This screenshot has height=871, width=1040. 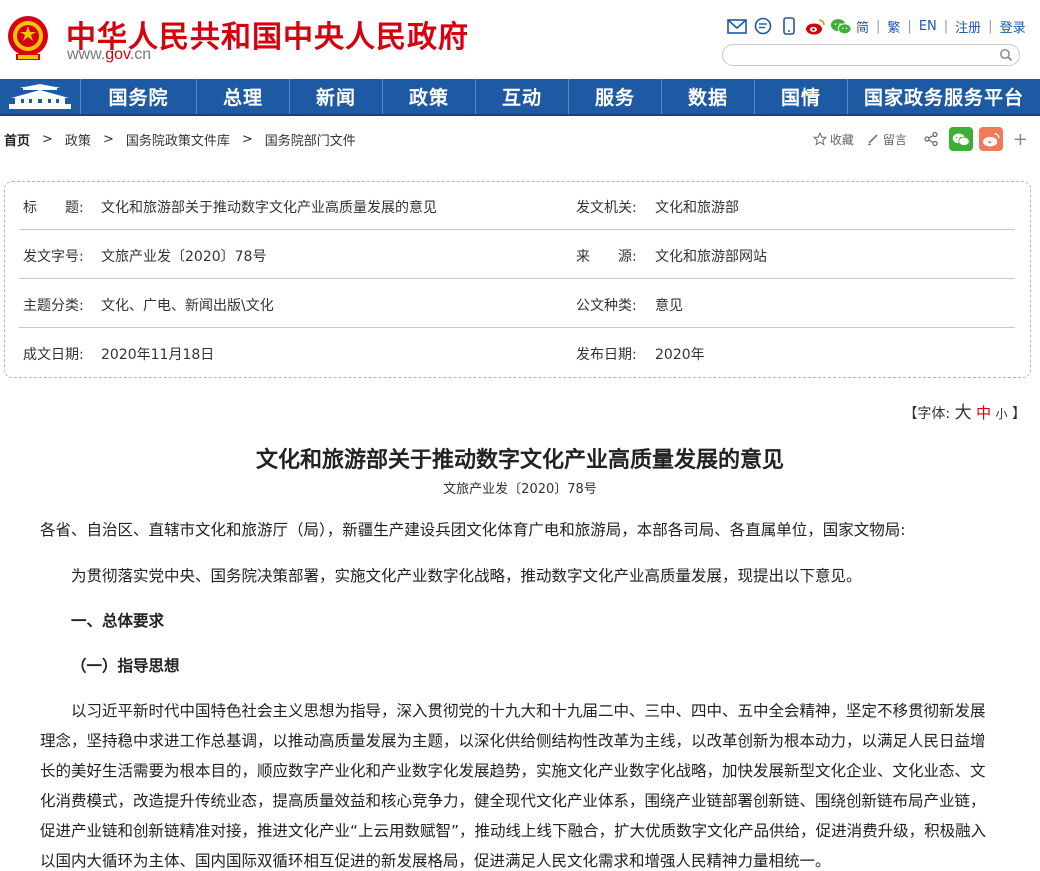 I want to click on info-label-source: 来 源:, so click(x=606, y=257).